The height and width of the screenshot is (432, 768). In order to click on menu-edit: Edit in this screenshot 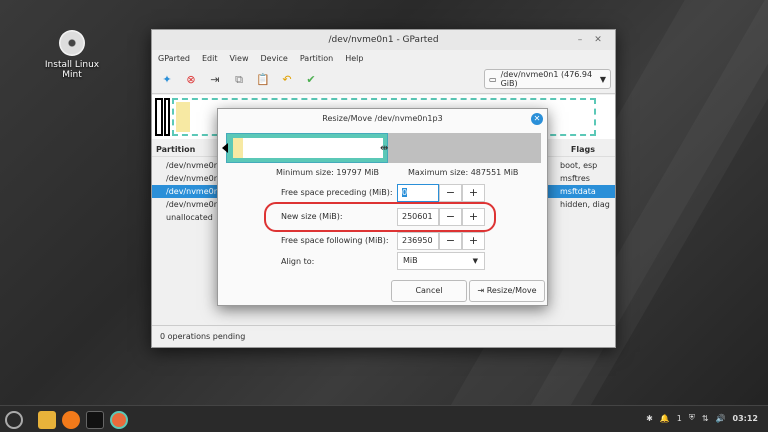, I will do `click(210, 58)`.